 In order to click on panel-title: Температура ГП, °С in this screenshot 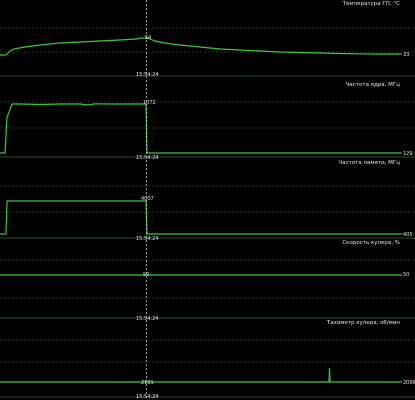, I will do `click(371, 4)`.